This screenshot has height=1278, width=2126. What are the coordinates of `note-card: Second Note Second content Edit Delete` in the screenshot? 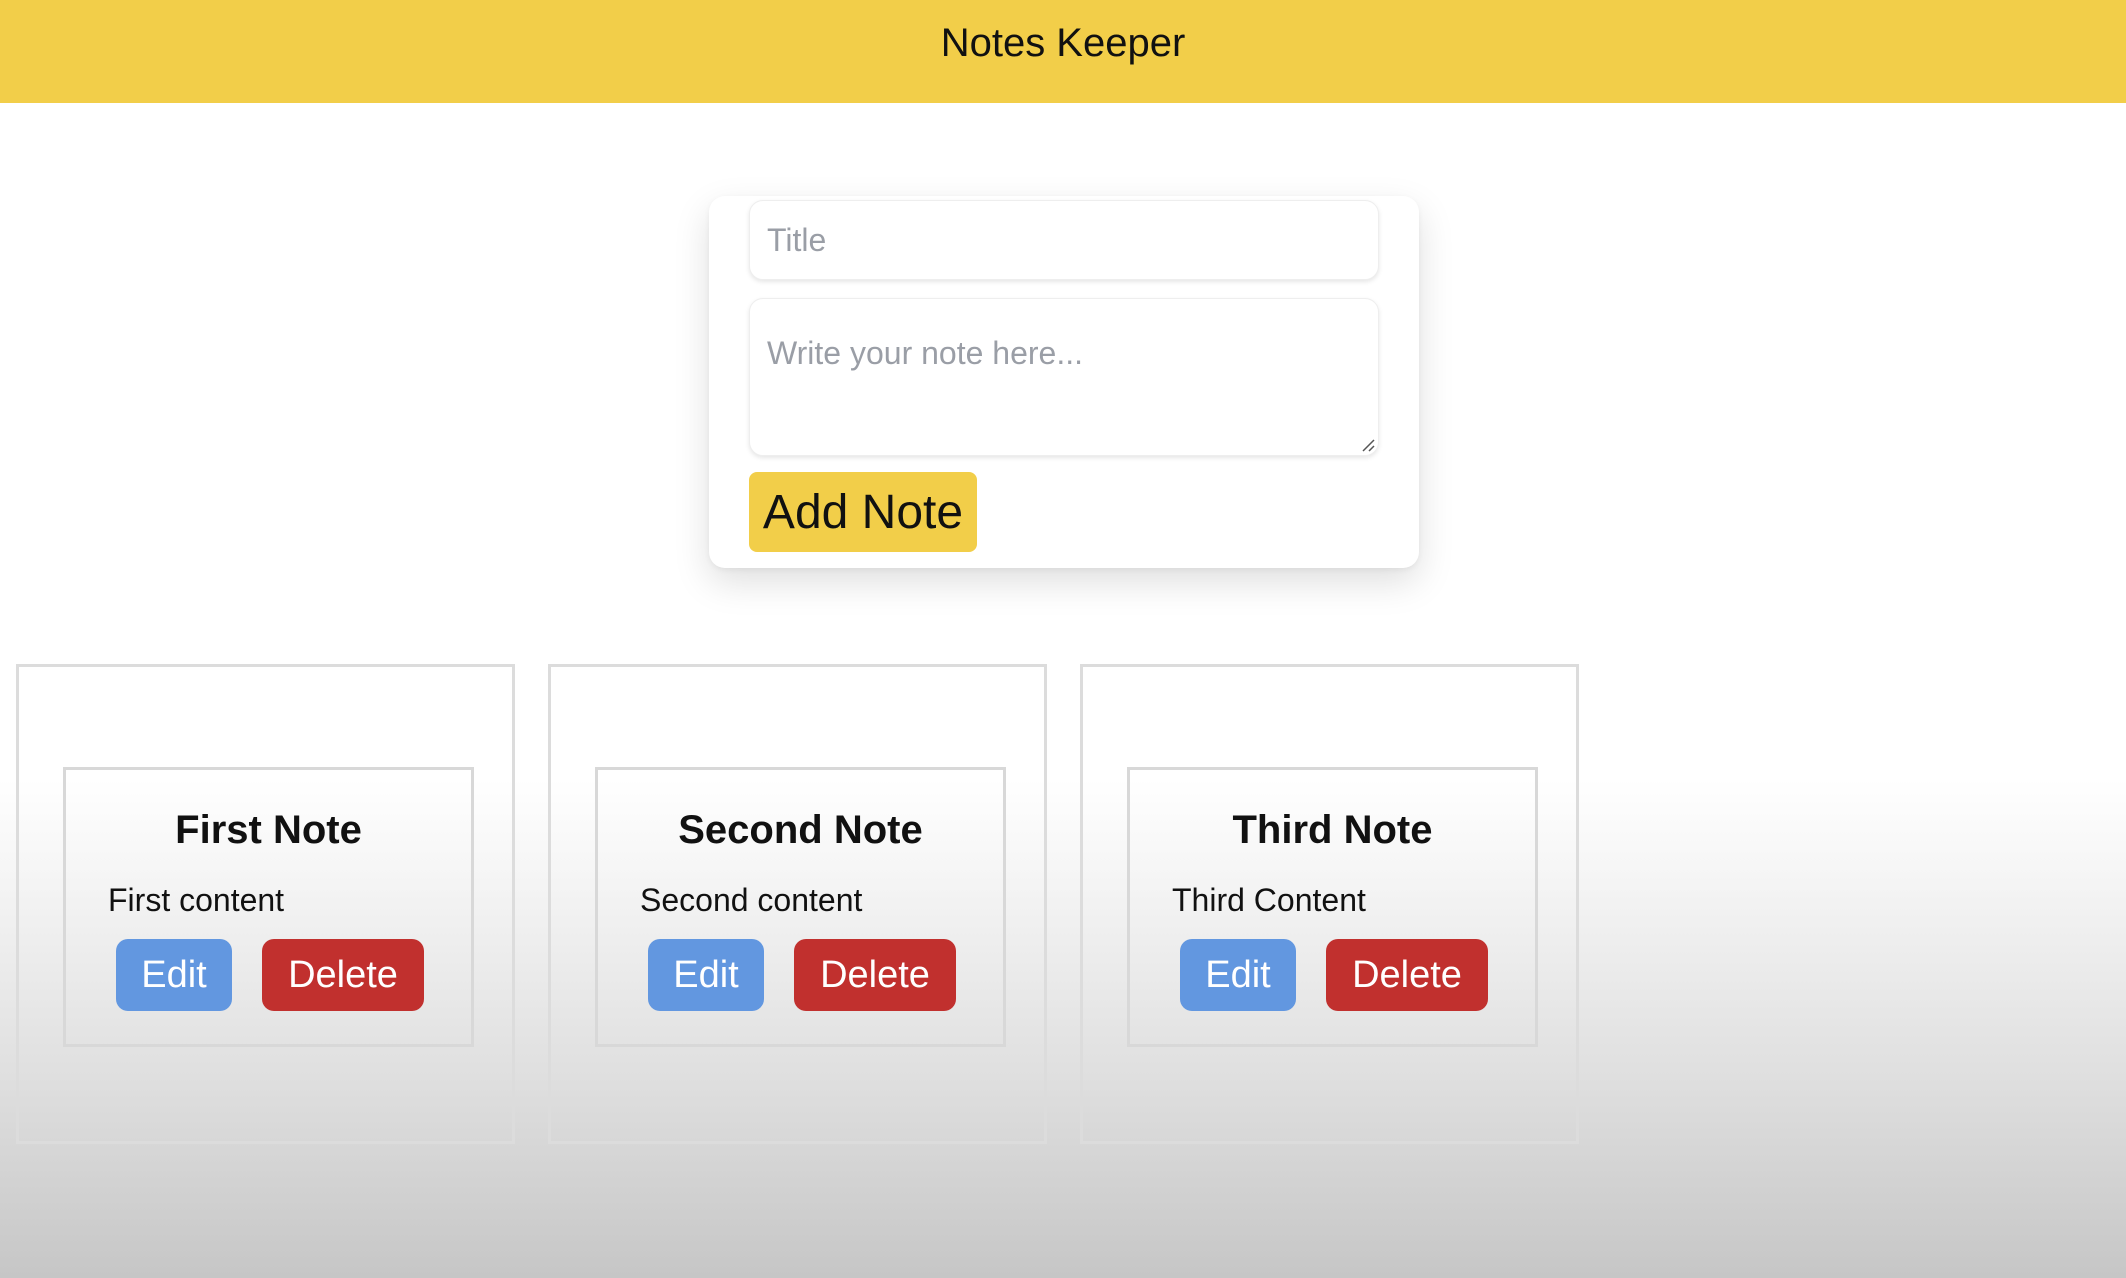 It's located at (797, 904).